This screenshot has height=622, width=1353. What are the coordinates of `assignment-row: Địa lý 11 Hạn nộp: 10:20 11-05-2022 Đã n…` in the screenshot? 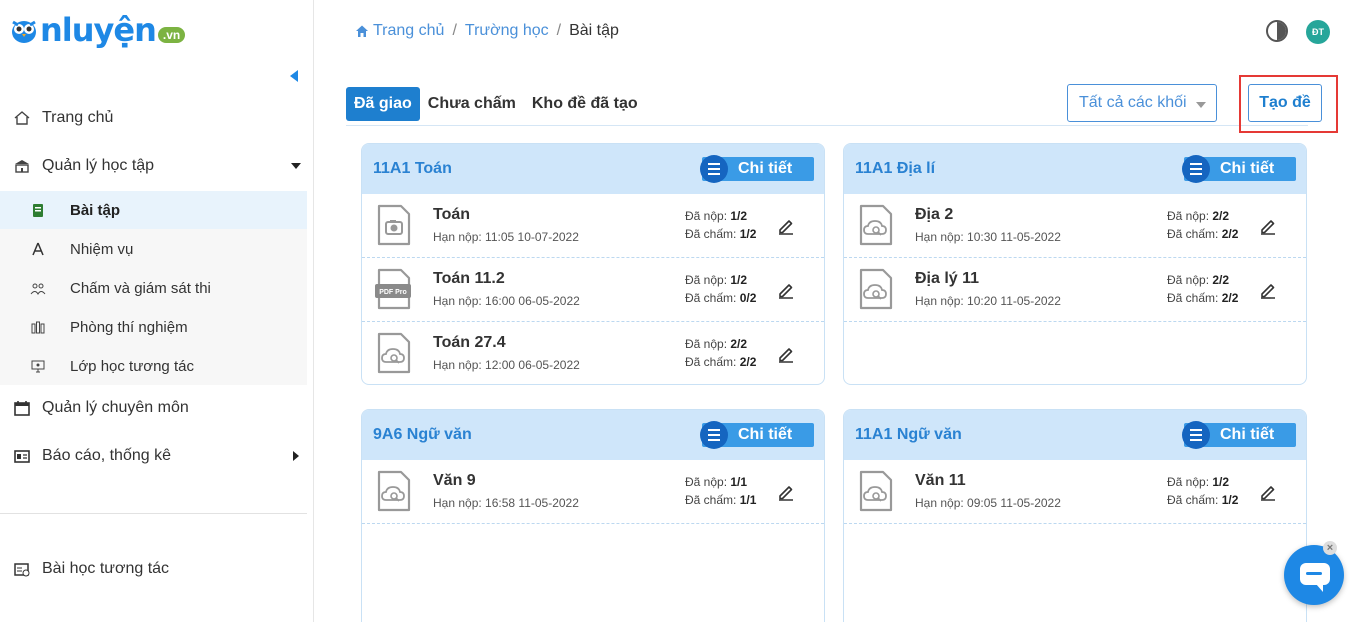 It's located at (1075, 290).